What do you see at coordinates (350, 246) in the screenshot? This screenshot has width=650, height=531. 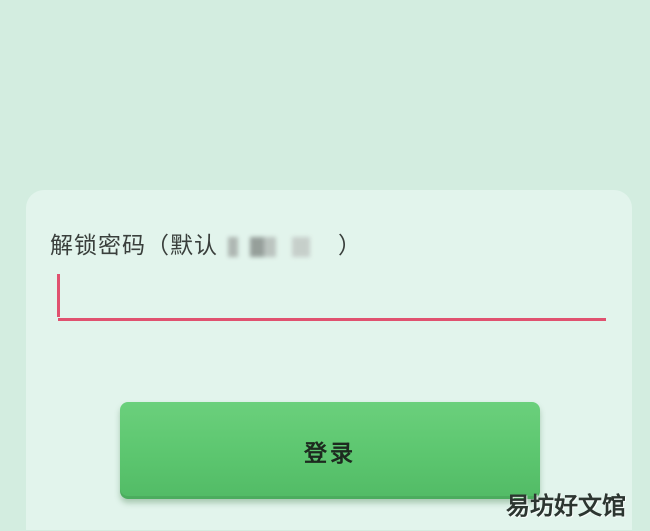 I see `password-label-close: ）` at bounding box center [350, 246].